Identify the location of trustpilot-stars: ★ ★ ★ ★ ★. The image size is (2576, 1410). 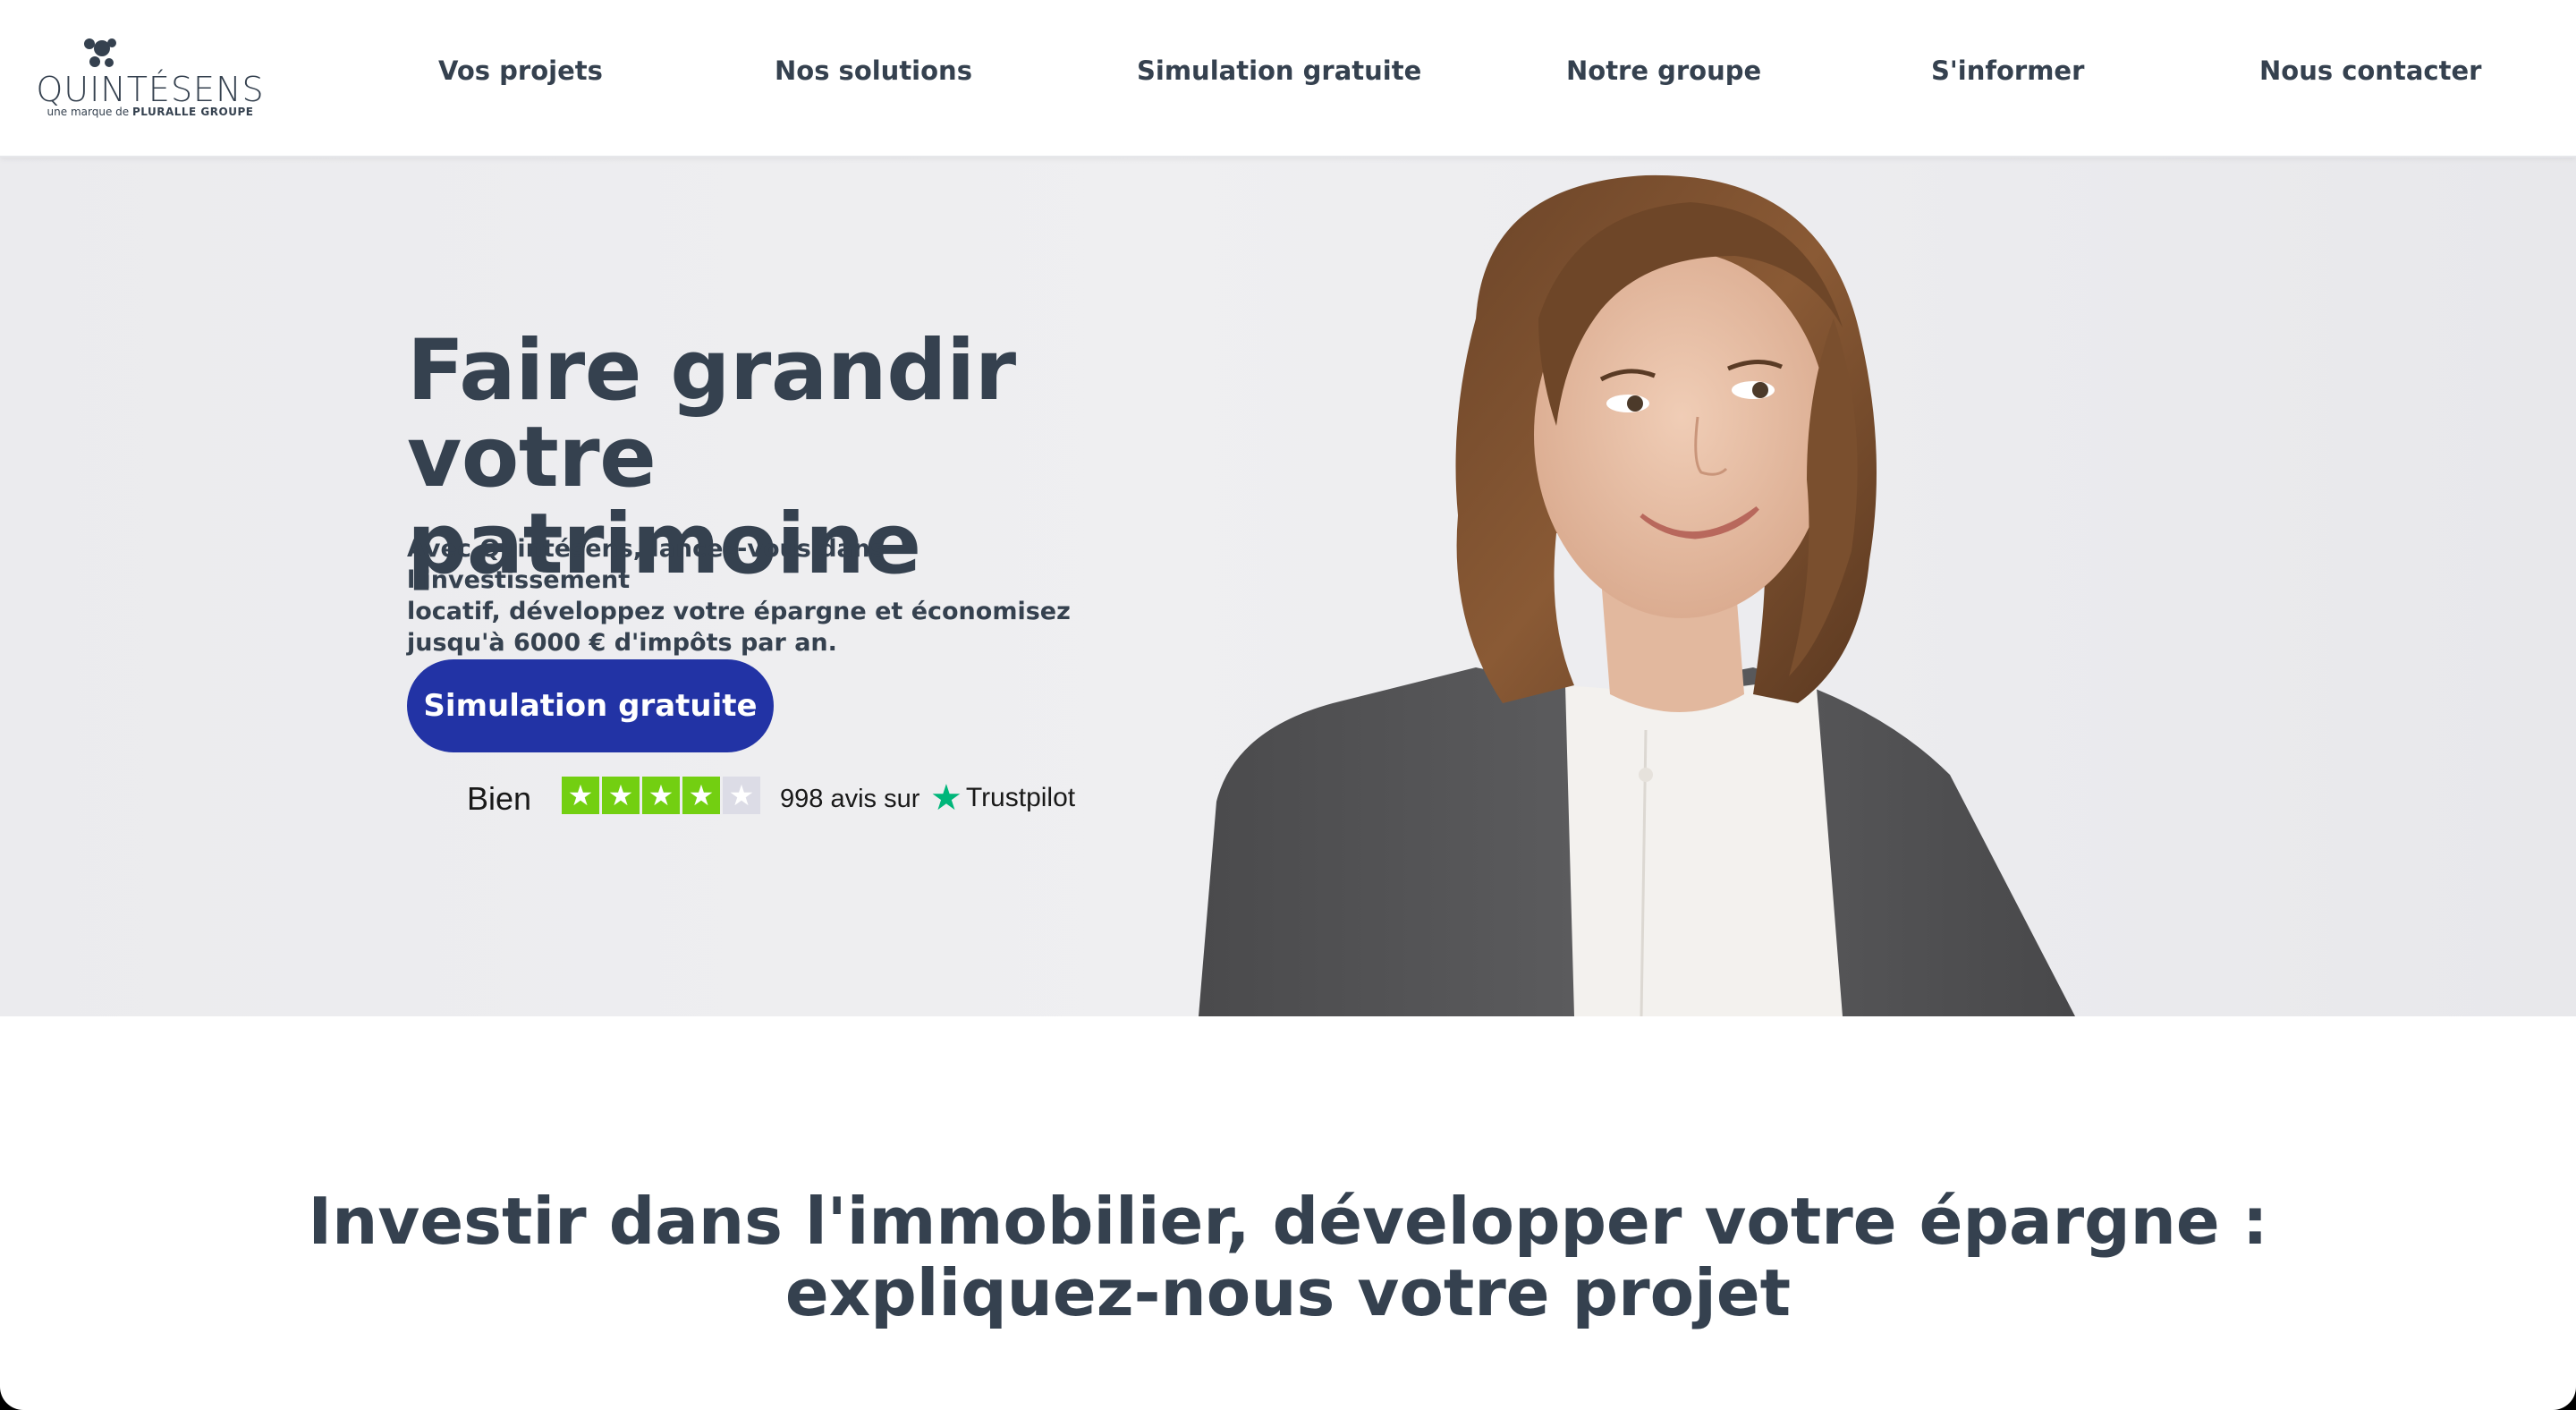
(661, 796).